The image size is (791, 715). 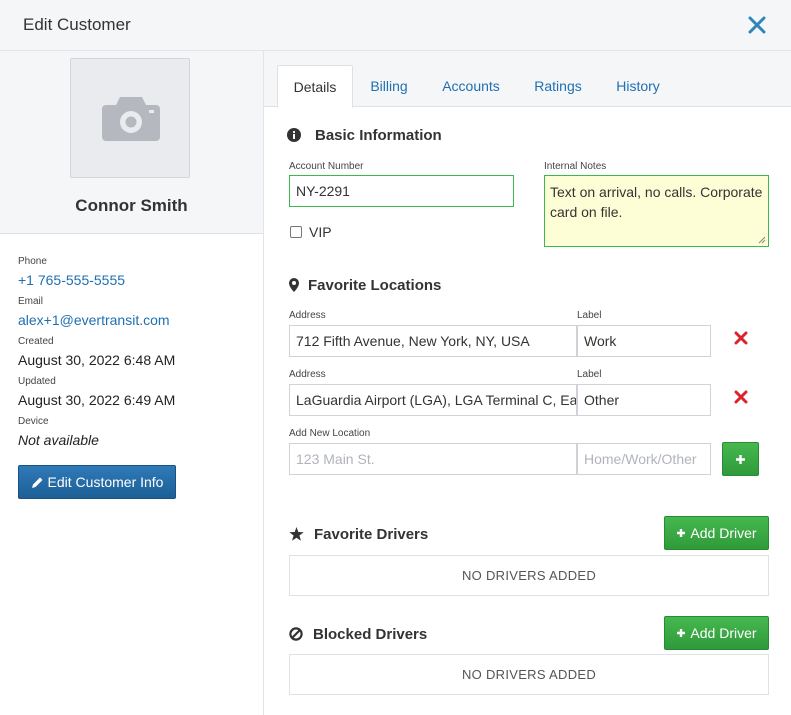 What do you see at coordinates (58, 440) in the screenshot?
I see `device-value: Not available` at bounding box center [58, 440].